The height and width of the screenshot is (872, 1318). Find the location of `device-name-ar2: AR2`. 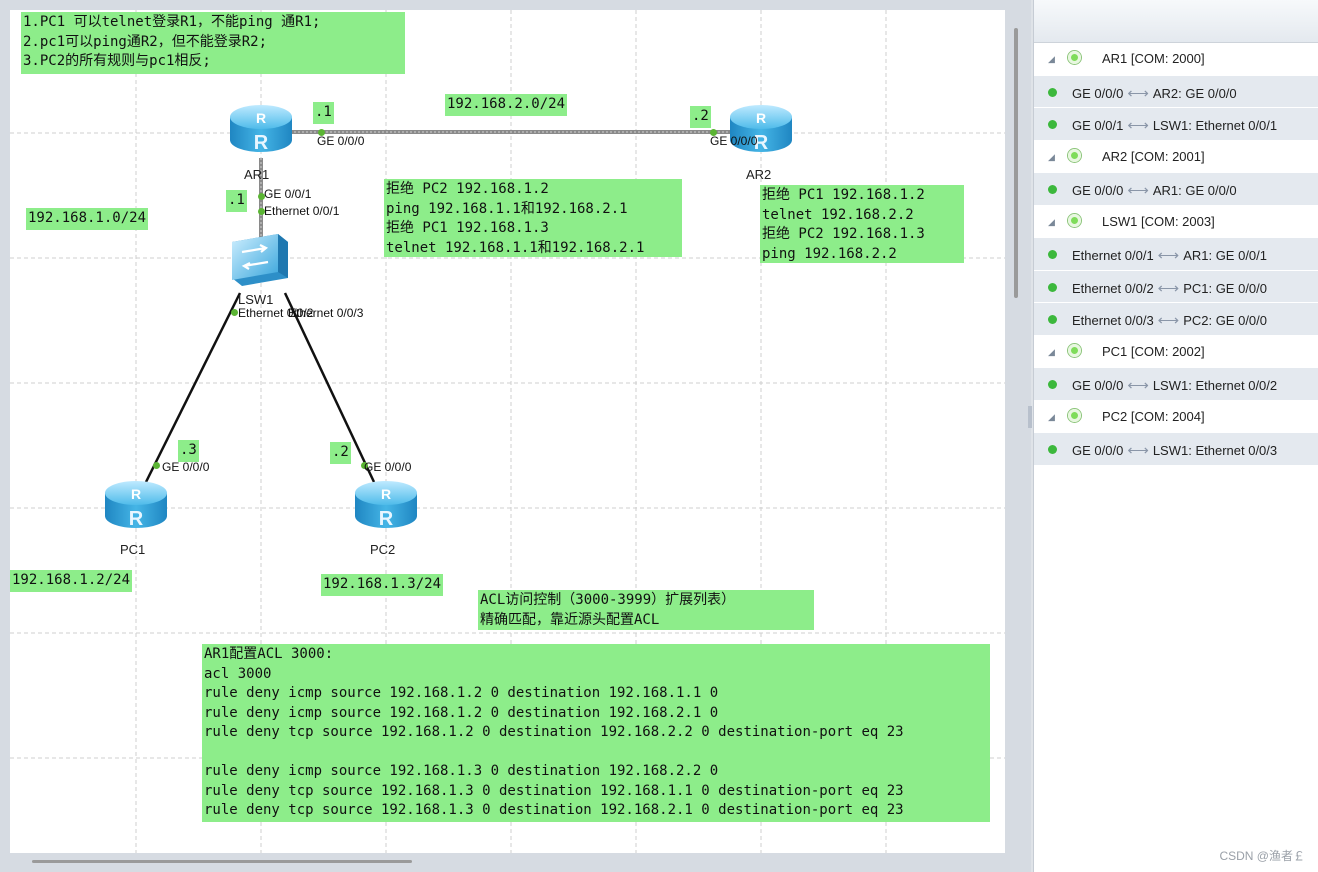

device-name-ar2: AR2 is located at coordinates (759, 174).